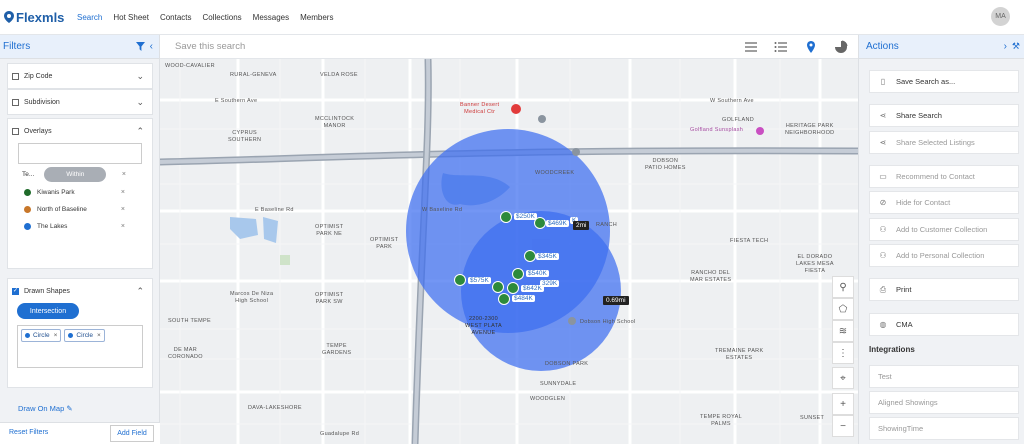 This screenshot has width=1024, height=444. I want to click on integration-aligned-showings-button: Aligned Showings, so click(944, 402).